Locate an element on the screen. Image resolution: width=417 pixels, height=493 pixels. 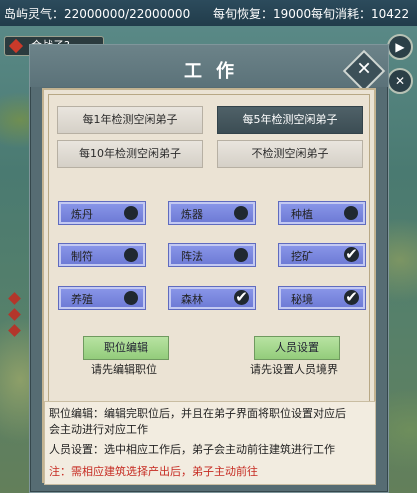
job-toggle-formation: 阵法 is located at coordinates (212, 255).